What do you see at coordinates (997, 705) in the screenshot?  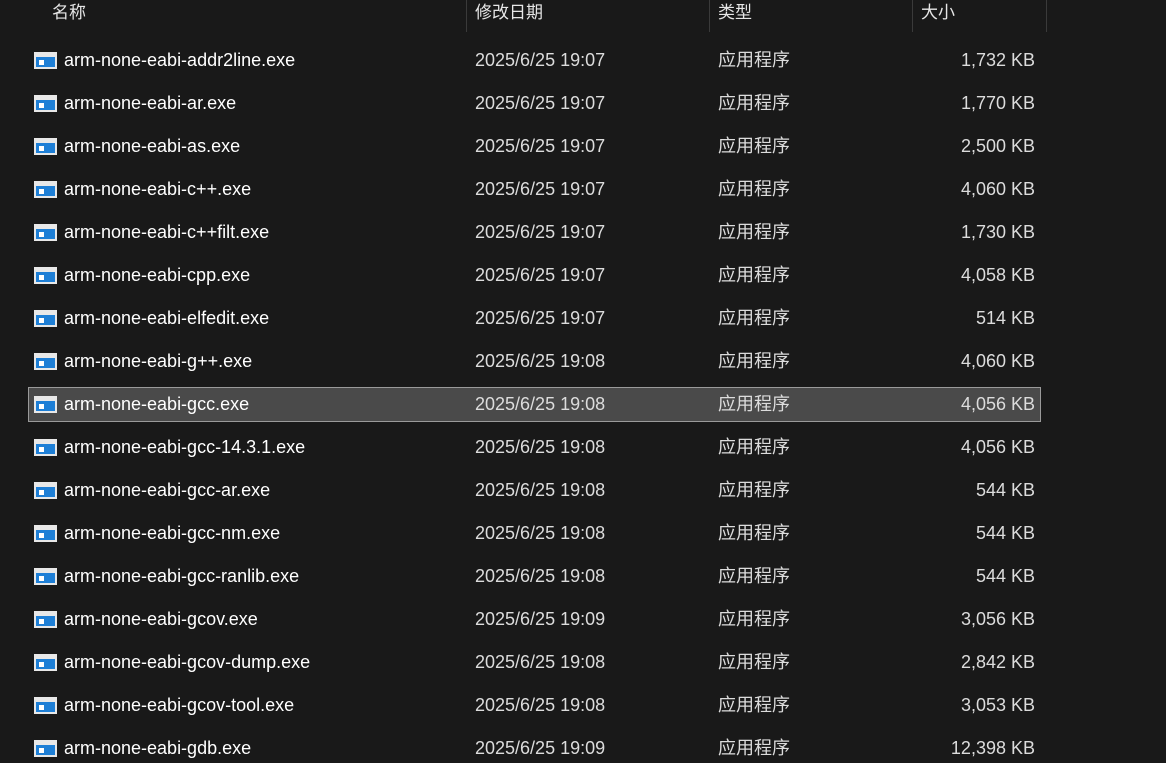 I see `file-size: 3,053 KB` at bounding box center [997, 705].